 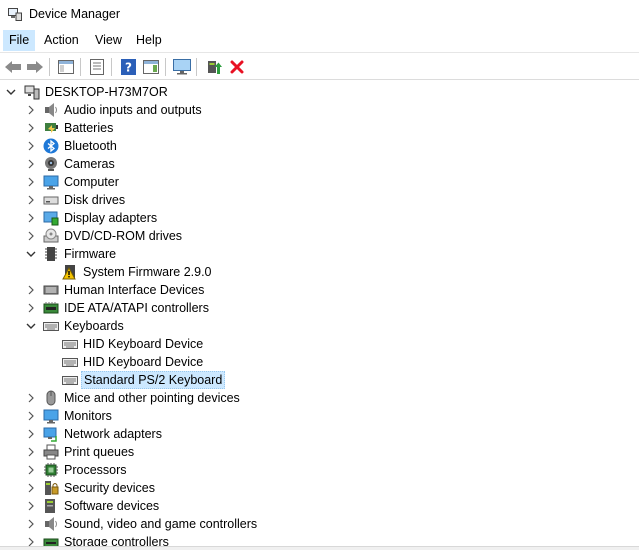 I want to click on uninstall-device-button, so click(x=237, y=67).